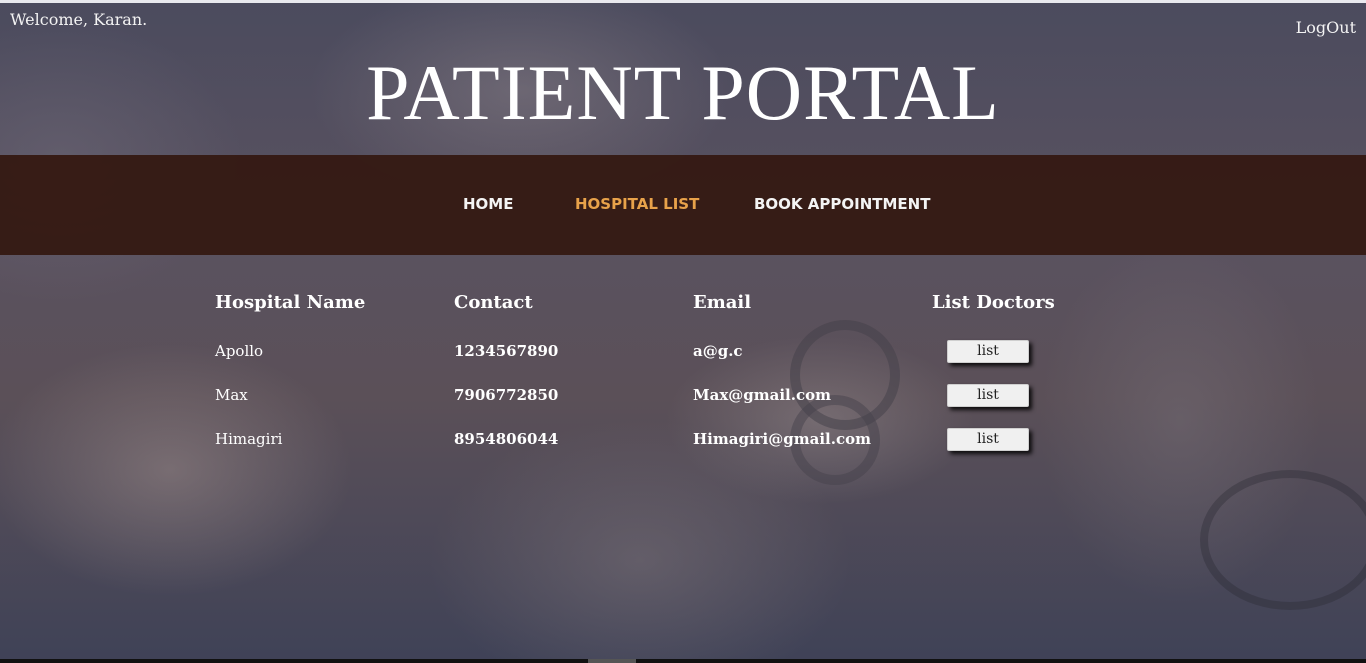  Describe the element at coordinates (762, 395) in the screenshot. I see `email-cell: Max@gmail.com` at that location.